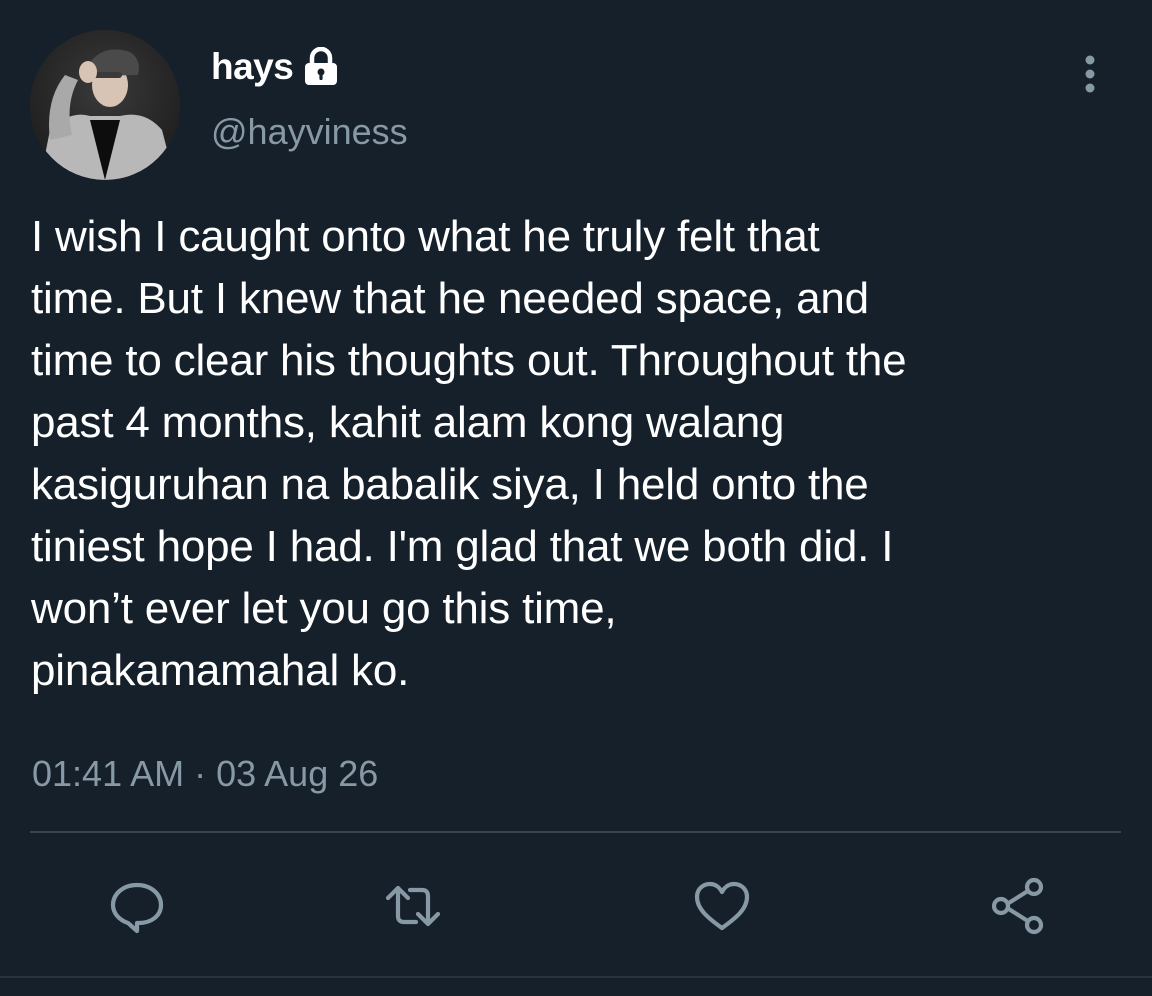  I want to click on display-name-row: hays, so click(275, 67).